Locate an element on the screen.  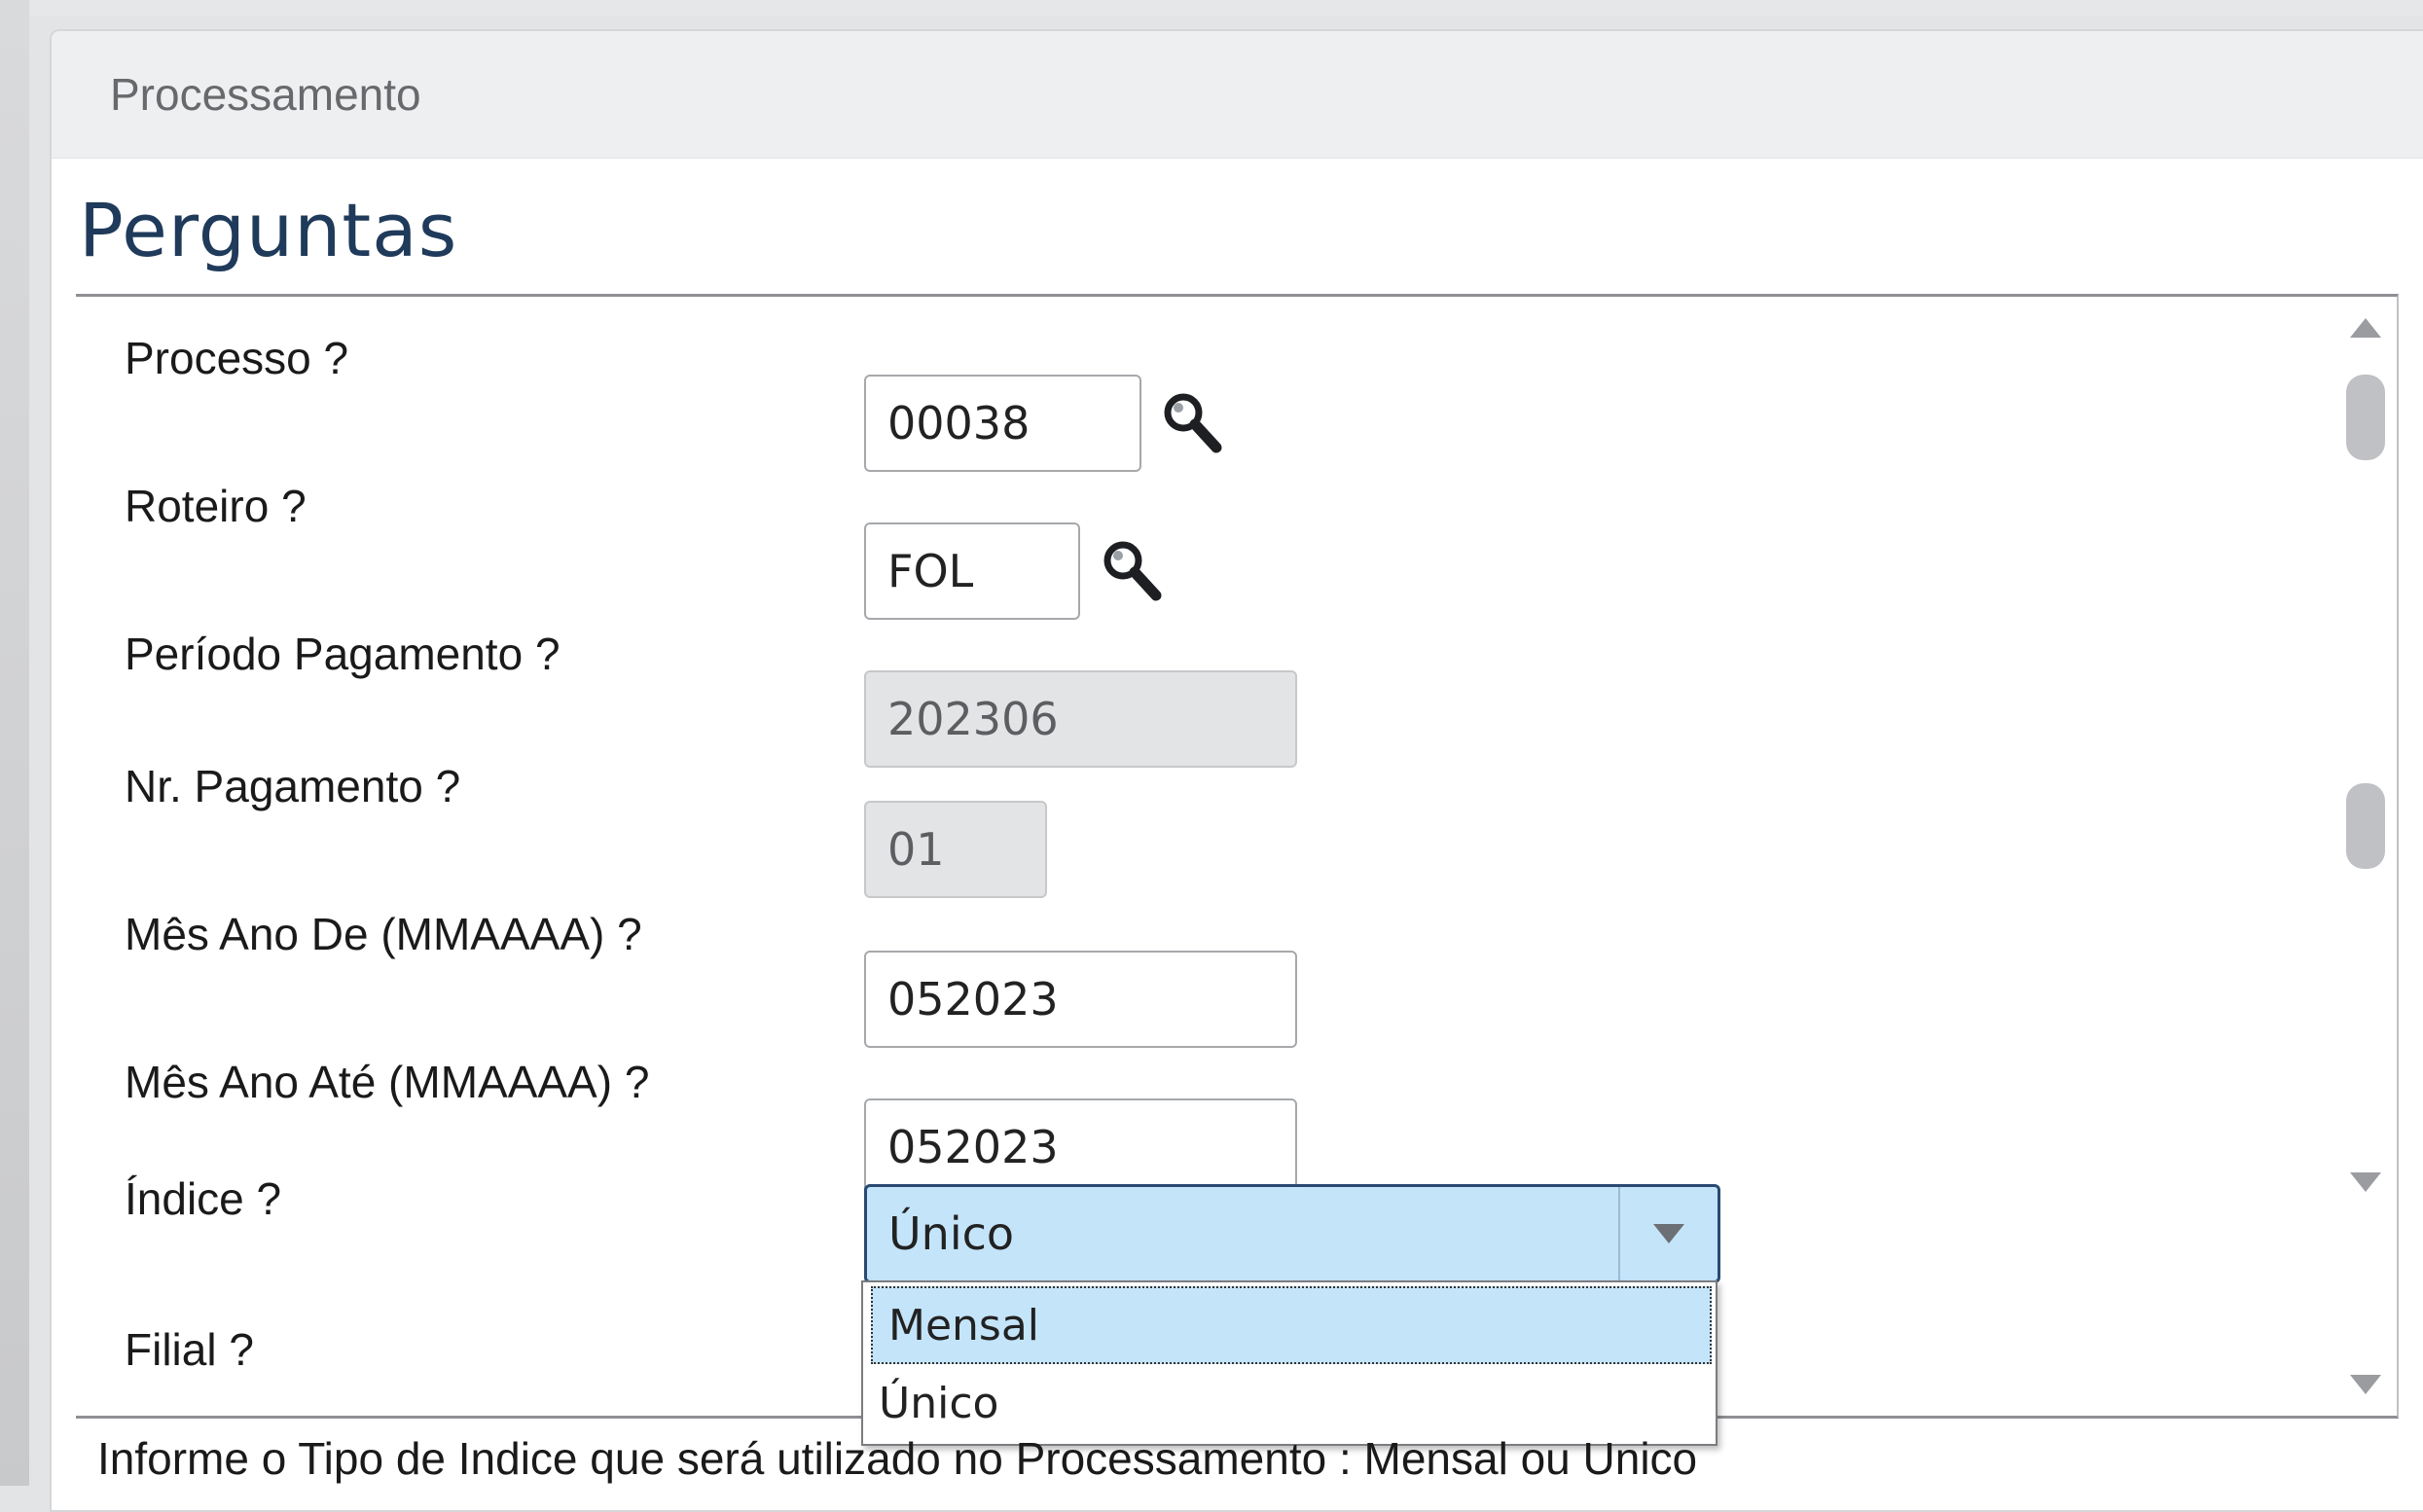
dialog-header: Processamento is located at coordinates (1237, 95).